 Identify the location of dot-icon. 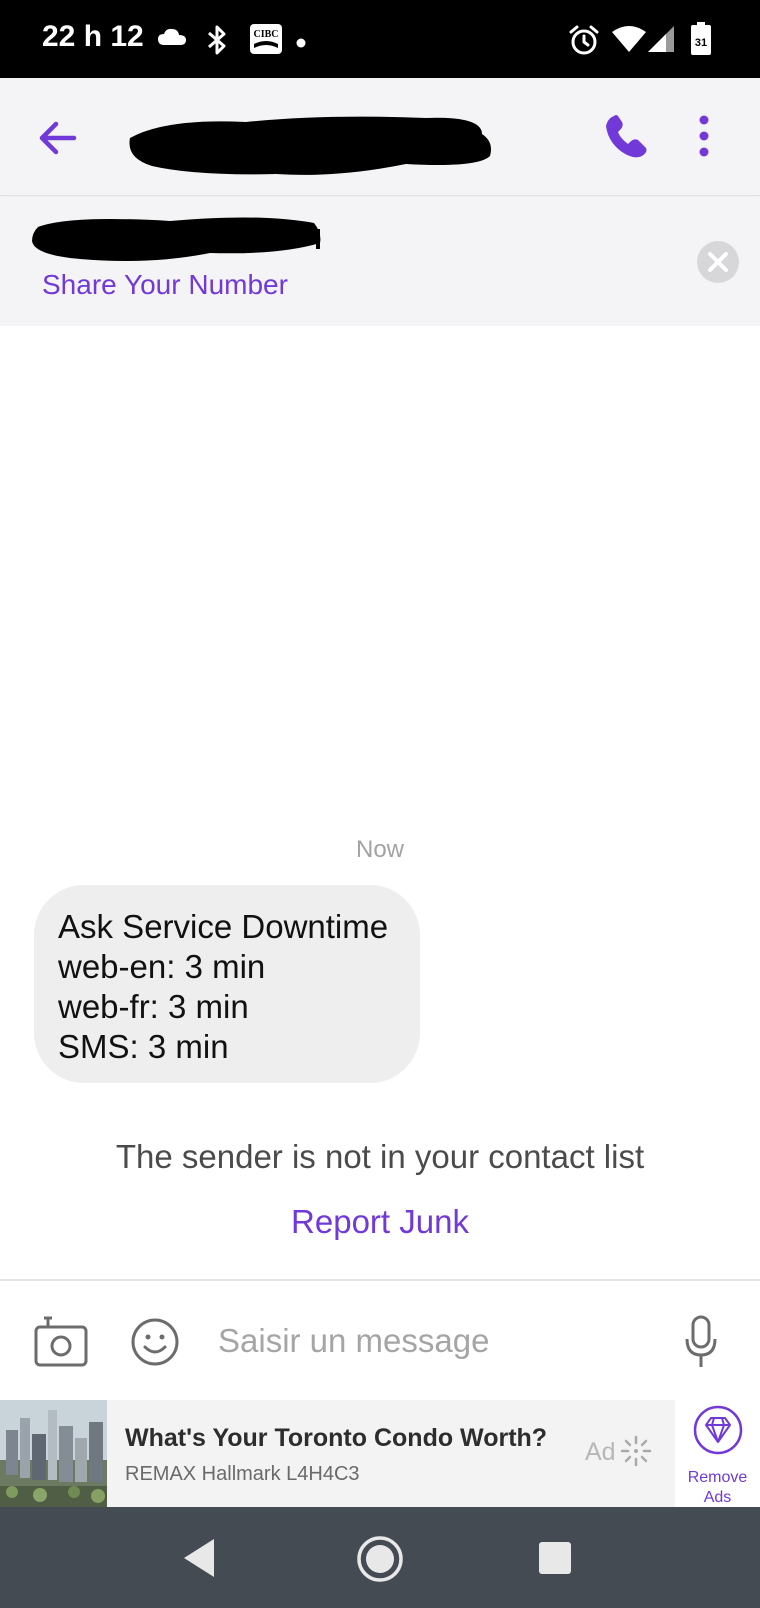
(301, 44).